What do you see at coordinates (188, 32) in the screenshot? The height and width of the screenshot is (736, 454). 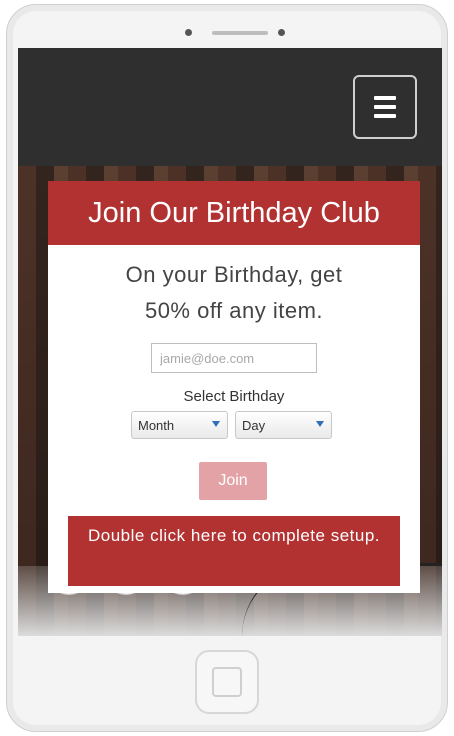 I see `camera-dot` at bounding box center [188, 32].